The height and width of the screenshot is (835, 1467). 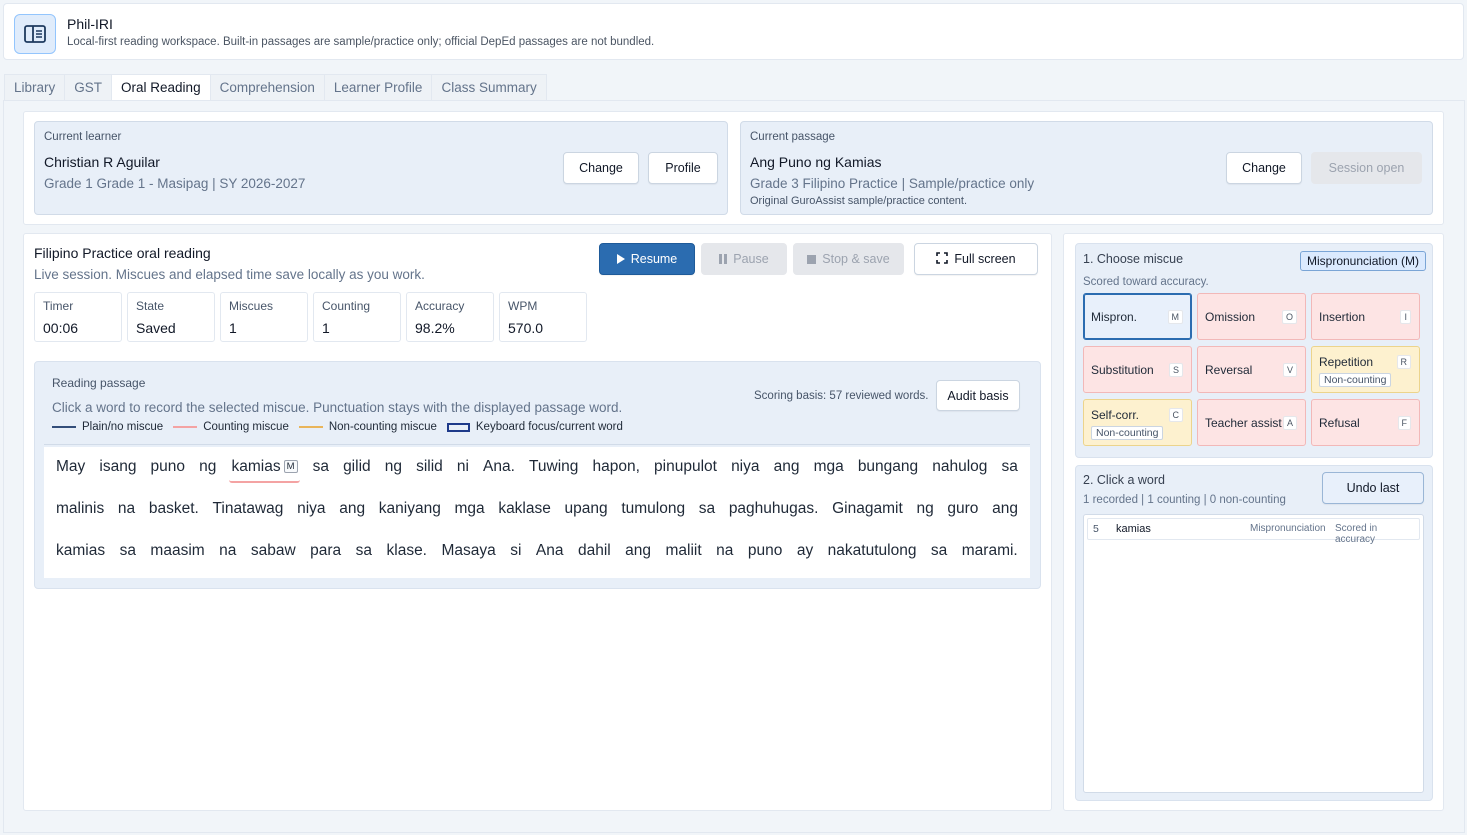 What do you see at coordinates (553, 467) in the screenshot?
I see `passage-word: Tuwing` at bounding box center [553, 467].